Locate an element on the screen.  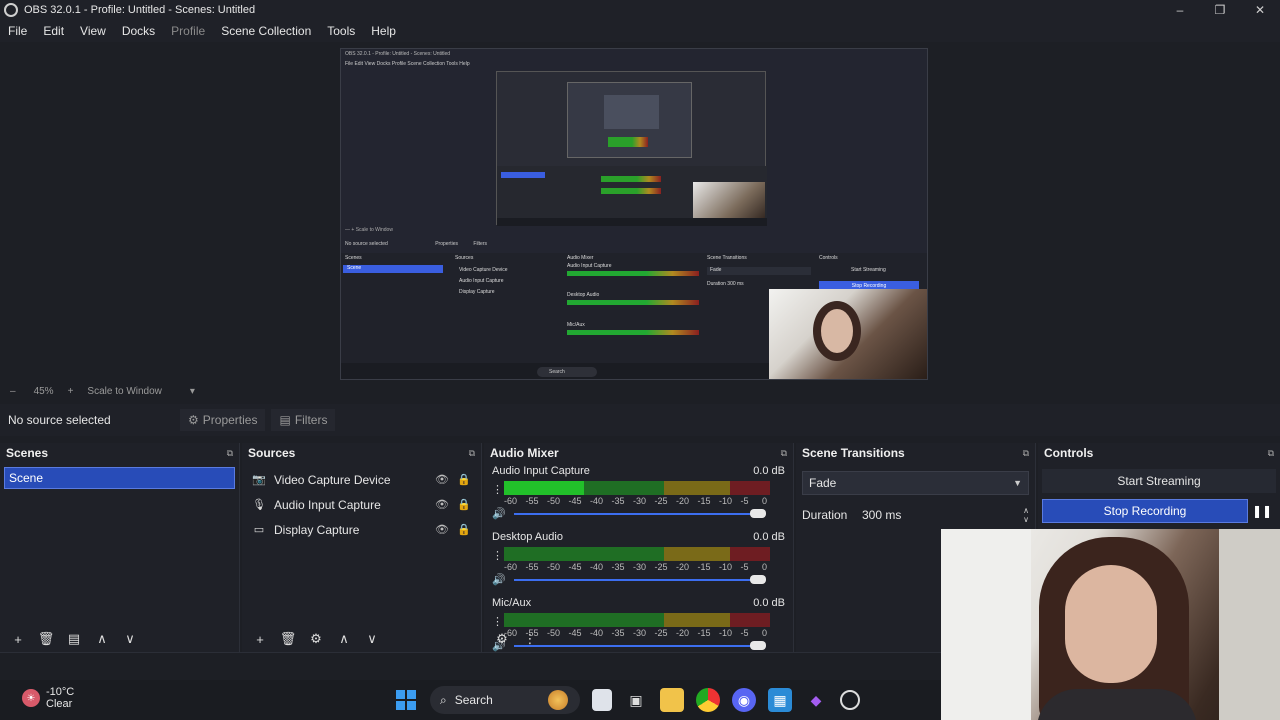
close-button: ✕ is located at coordinates (1260, 10).